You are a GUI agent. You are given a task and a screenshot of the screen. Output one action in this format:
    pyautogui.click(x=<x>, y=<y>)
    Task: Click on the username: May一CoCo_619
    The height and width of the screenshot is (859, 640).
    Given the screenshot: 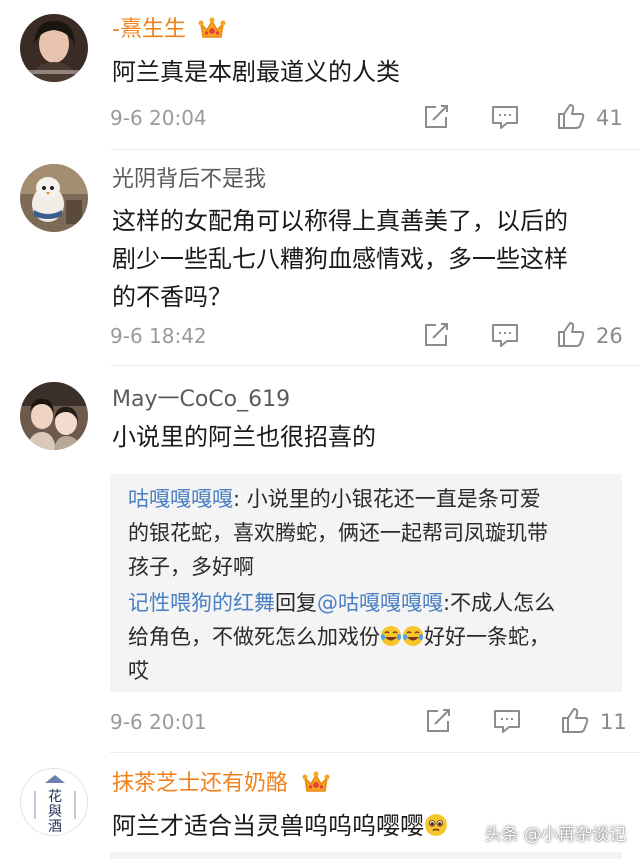 What is the action you would take?
    pyautogui.click(x=201, y=400)
    